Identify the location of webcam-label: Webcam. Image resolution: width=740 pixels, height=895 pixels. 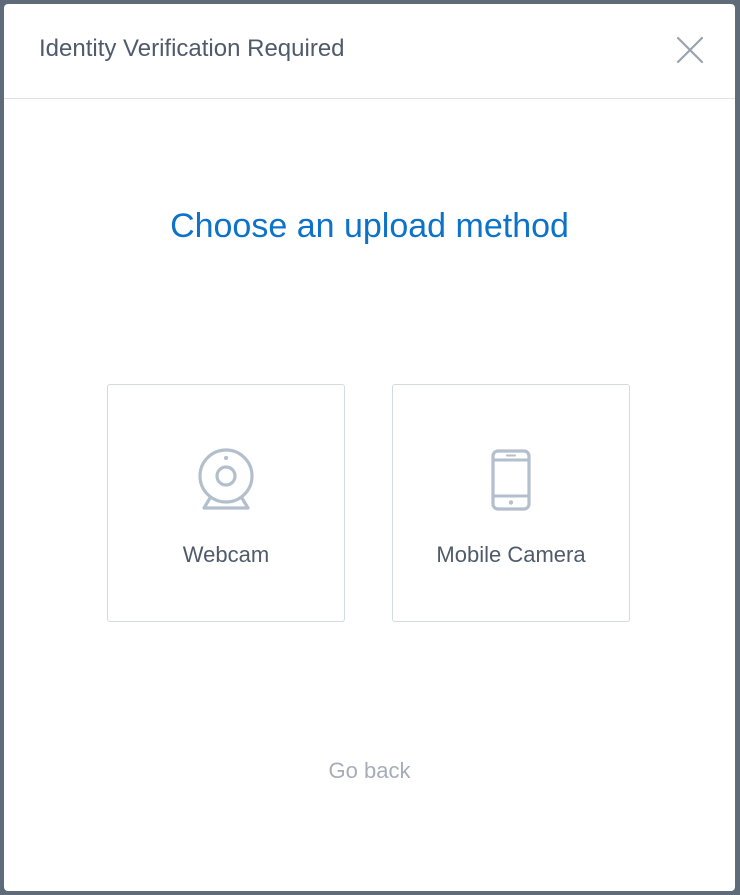
(226, 554).